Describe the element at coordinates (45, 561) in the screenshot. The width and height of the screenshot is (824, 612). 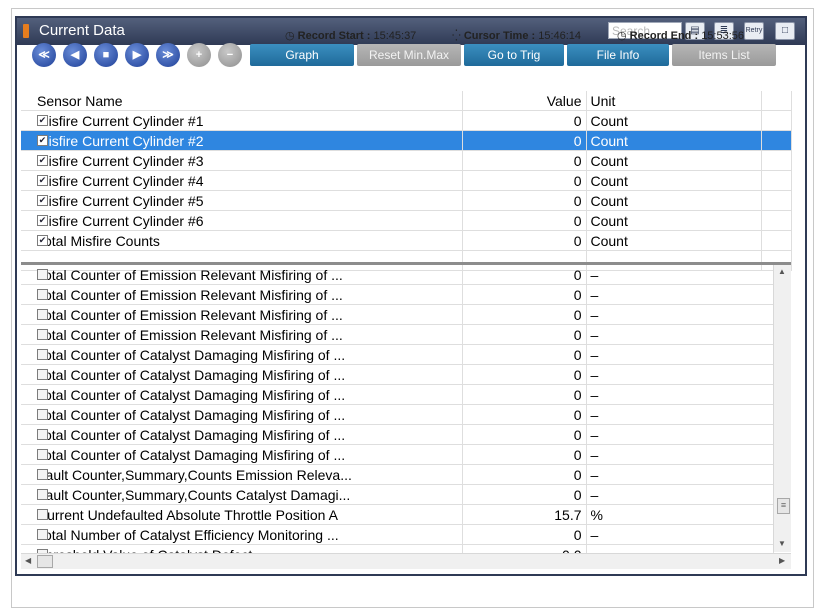
I see `hscroll-thumb` at that location.